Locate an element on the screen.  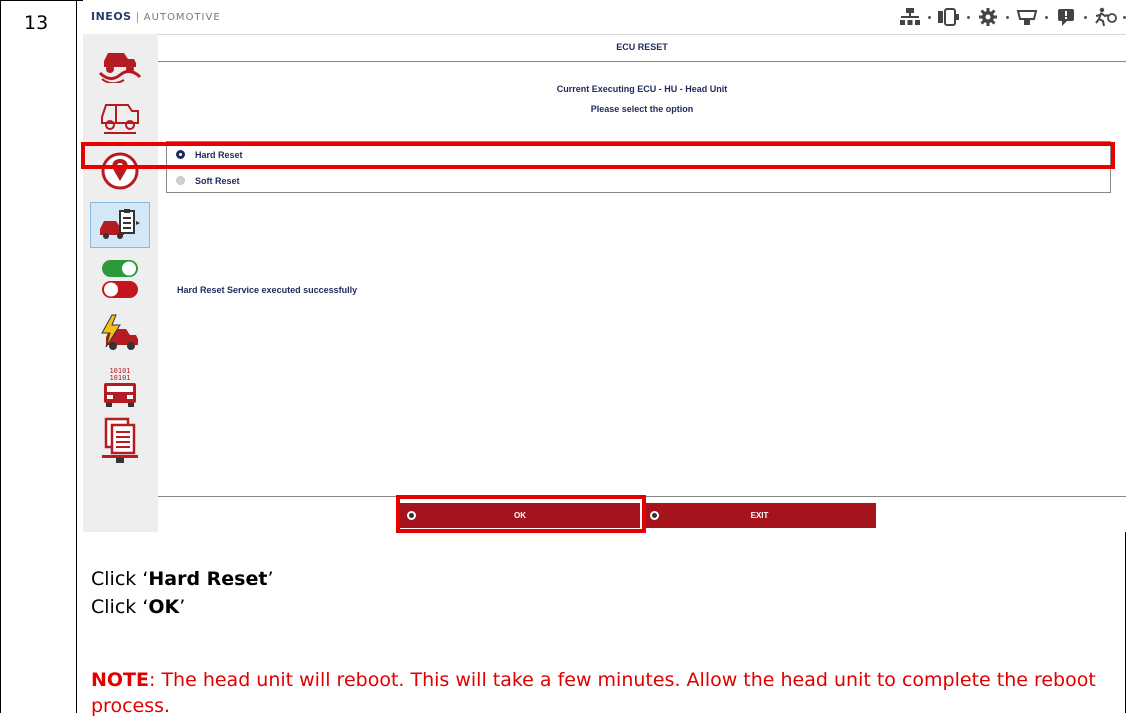
radio-unselected-icon is located at coordinates (180, 180).